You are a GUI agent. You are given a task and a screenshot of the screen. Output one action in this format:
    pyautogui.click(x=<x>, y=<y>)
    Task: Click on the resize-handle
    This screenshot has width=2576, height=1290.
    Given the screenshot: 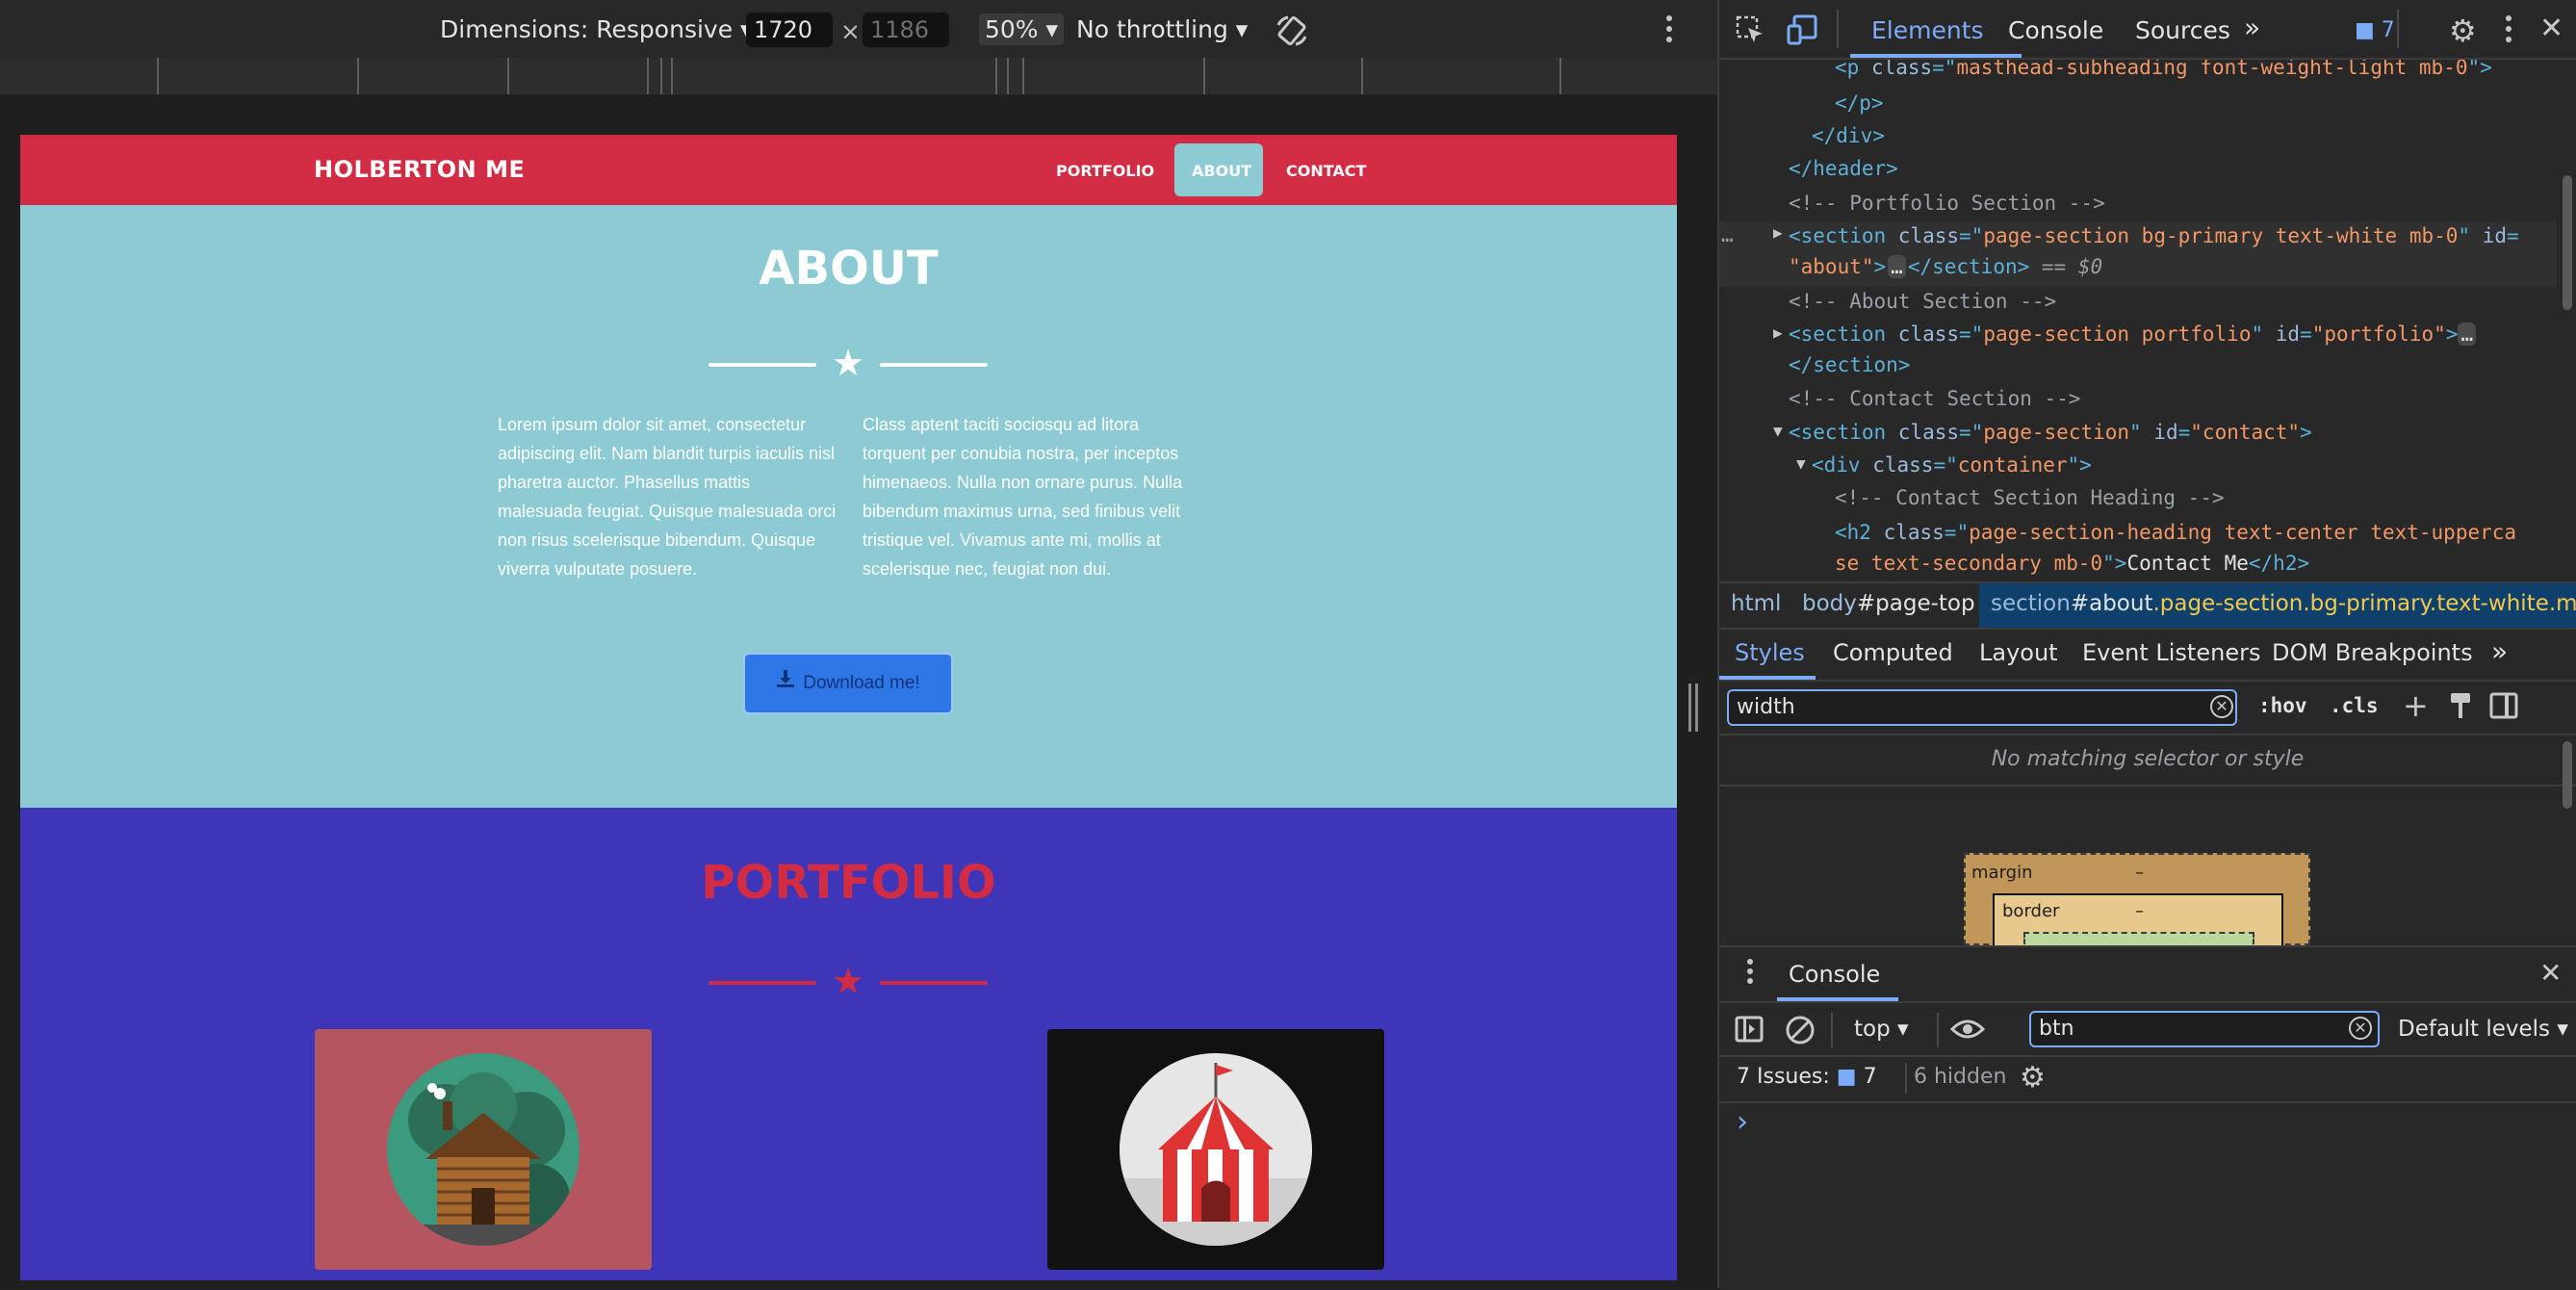 What is the action you would take?
    pyautogui.click(x=1693, y=708)
    